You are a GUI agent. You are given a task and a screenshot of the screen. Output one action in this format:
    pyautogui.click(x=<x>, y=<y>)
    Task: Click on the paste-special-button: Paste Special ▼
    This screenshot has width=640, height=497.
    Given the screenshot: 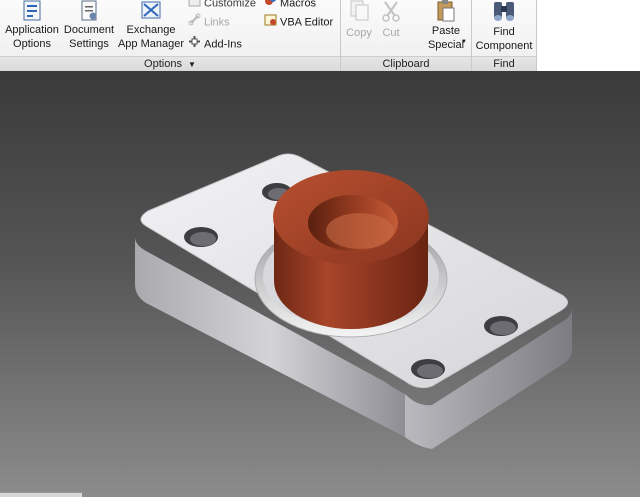 What is the action you would take?
    pyautogui.click(x=446, y=26)
    